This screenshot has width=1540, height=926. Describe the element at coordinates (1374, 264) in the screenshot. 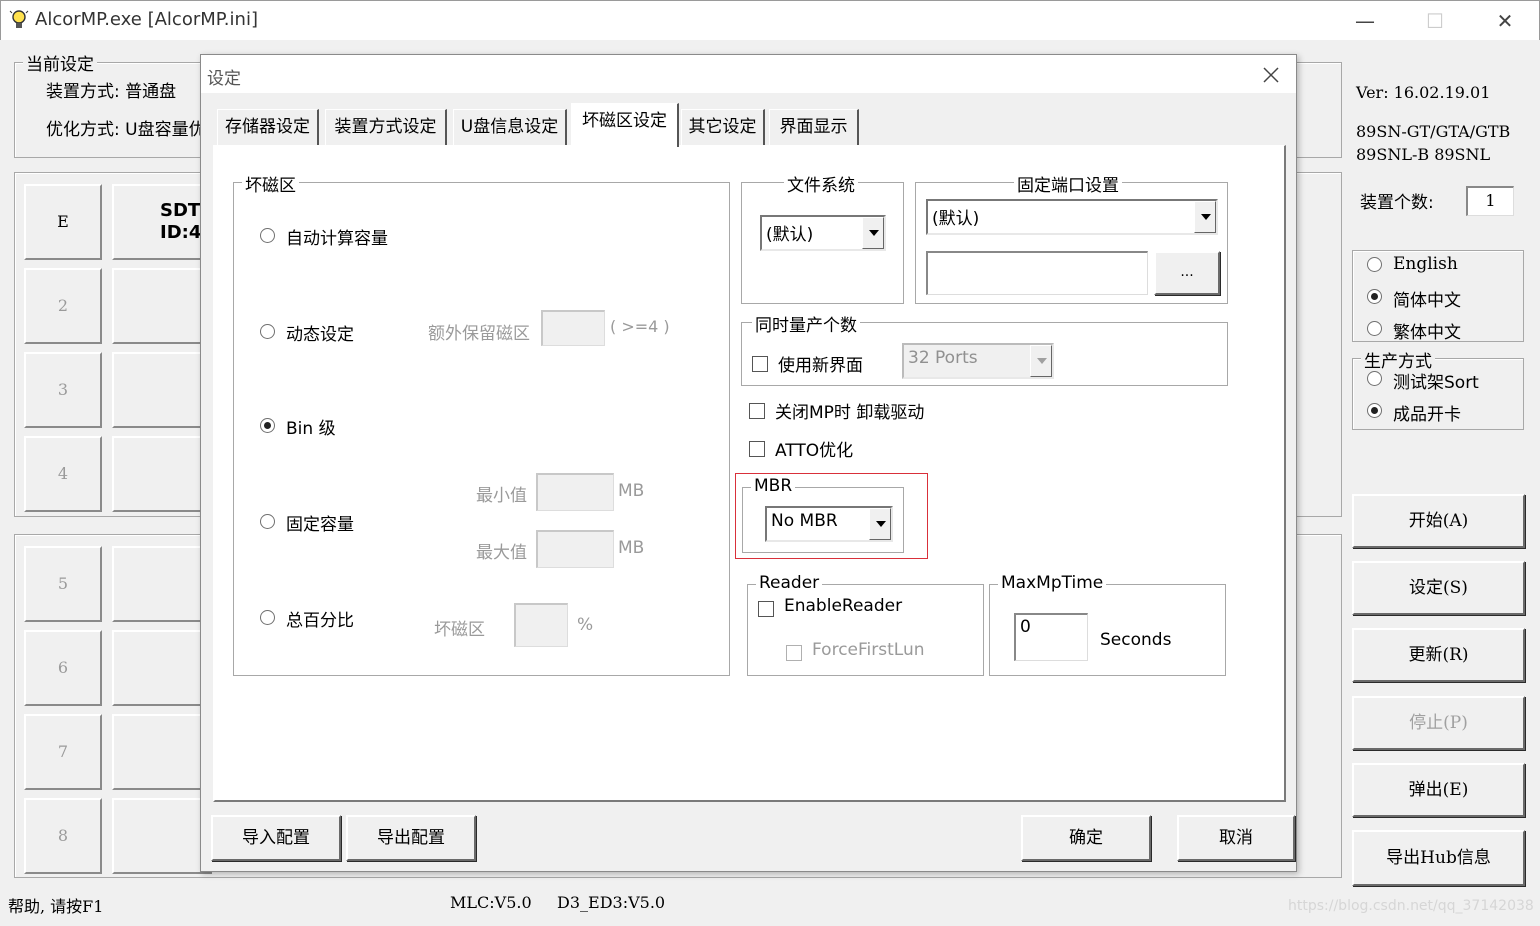

I see `language-english-radio` at that location.